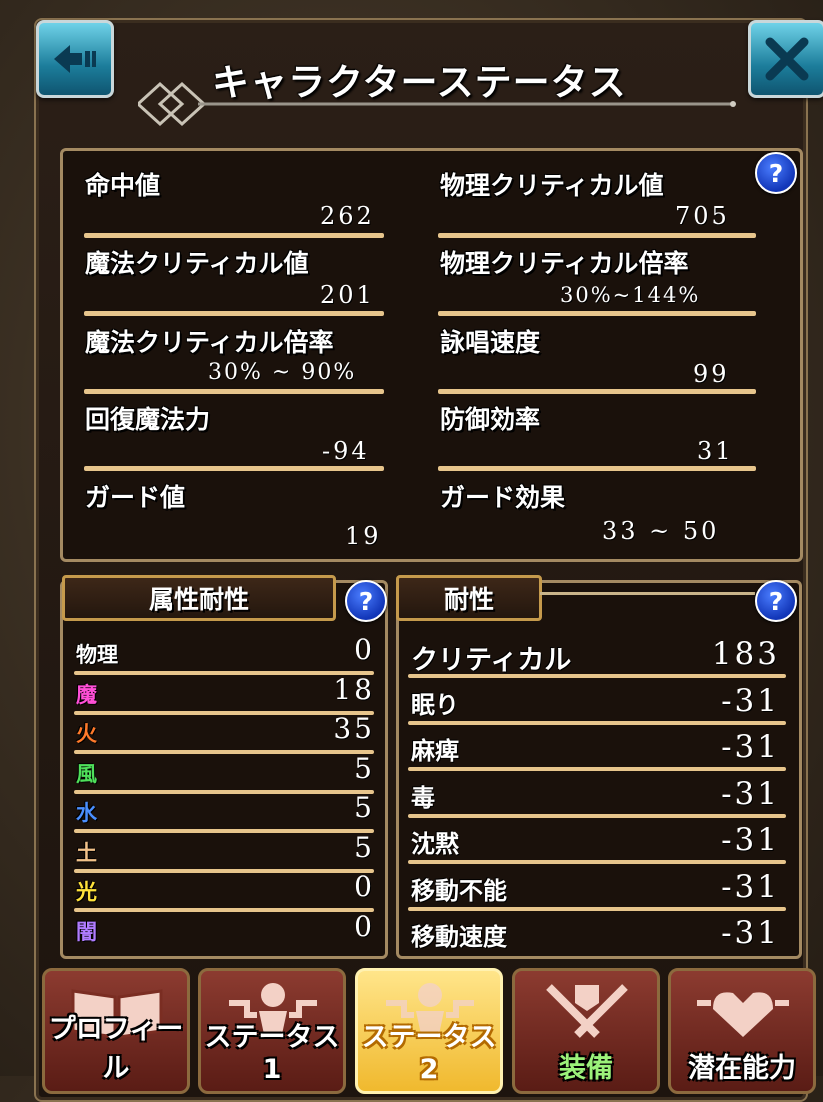  I want to click on tab-status2: ステータス2, so click(429, 1031).